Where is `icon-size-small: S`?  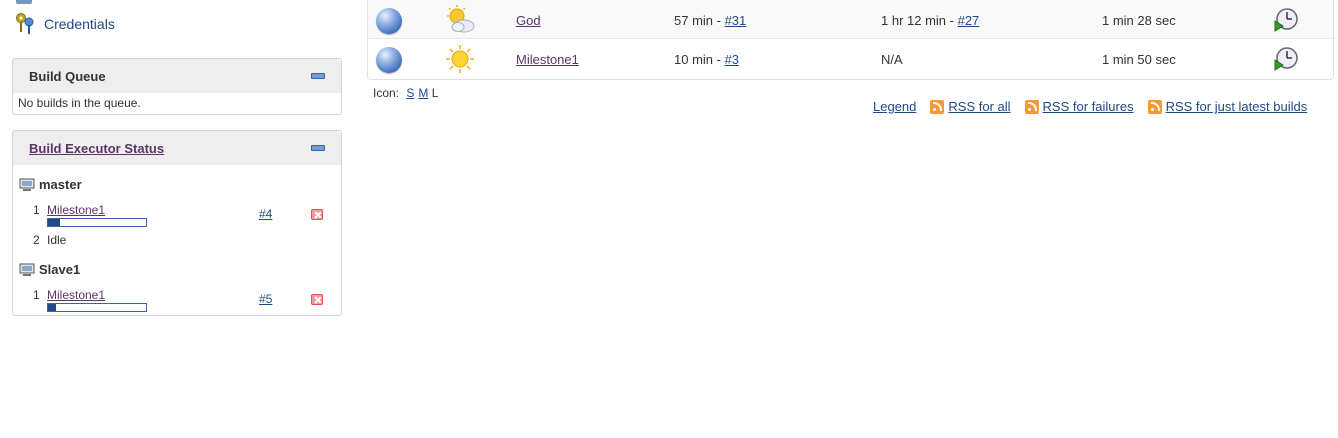
icon-size-small: S is located at coordinates (410, 93).